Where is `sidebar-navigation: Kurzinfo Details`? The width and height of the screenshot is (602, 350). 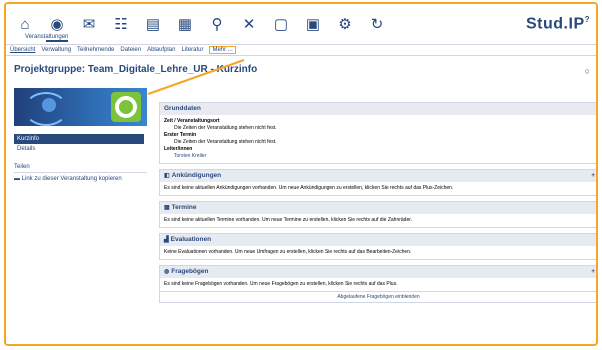 sidebar-navigation: Kurzinfo Details is located at coordinates (80, 144).